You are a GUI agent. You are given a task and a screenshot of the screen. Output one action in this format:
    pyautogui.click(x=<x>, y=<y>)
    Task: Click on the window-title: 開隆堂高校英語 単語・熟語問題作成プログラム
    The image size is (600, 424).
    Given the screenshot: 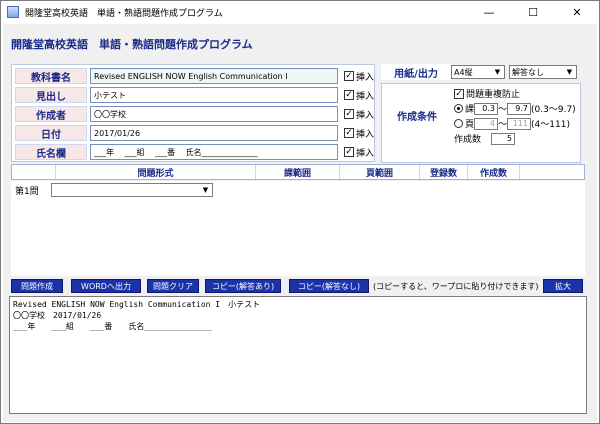 What is the action you would take?
    pyautogui.click(x=124, y=13)
    